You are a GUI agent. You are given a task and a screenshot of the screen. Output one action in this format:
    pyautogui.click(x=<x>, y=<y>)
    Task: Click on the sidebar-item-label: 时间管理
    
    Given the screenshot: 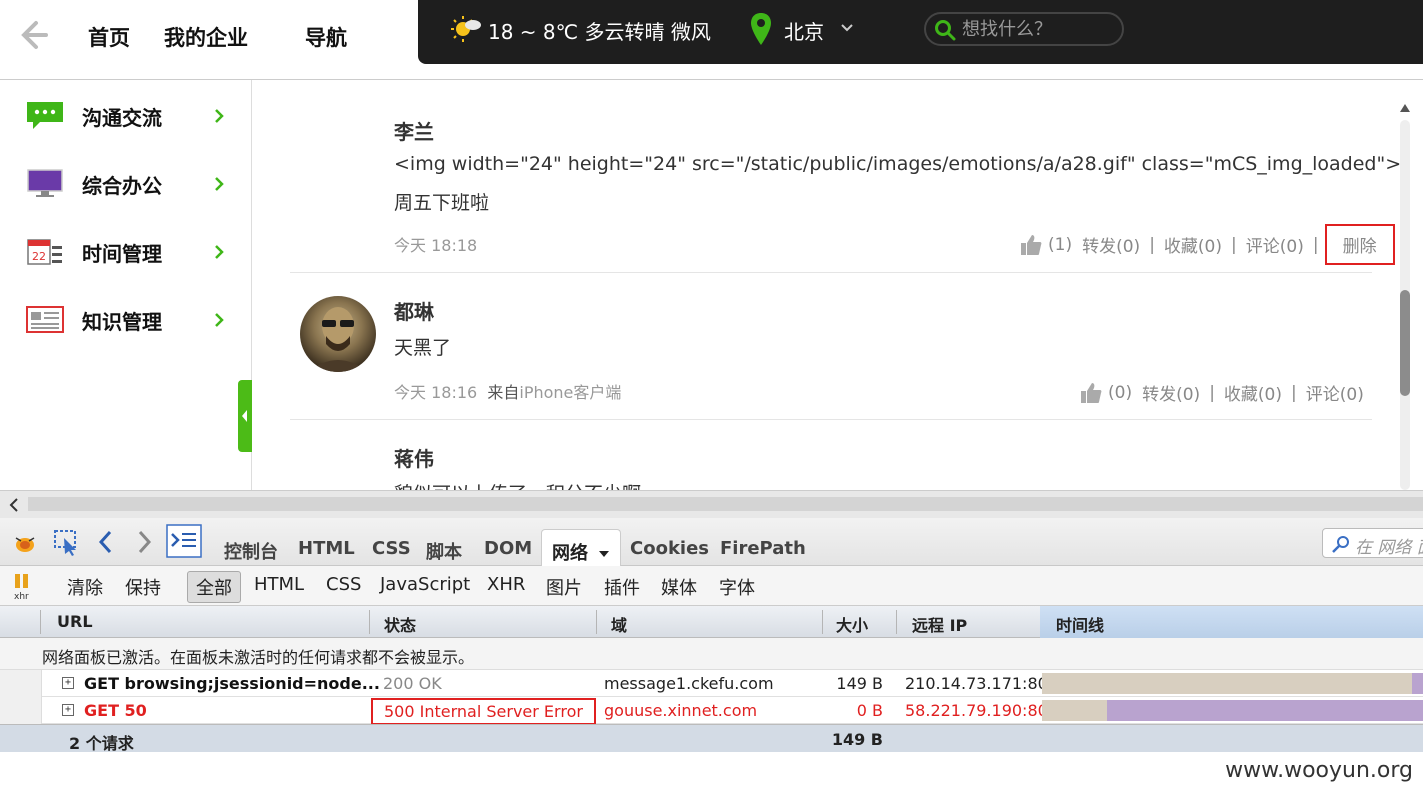 What is the action you would take?
    pyautogui.click(x=122, y=254)
    